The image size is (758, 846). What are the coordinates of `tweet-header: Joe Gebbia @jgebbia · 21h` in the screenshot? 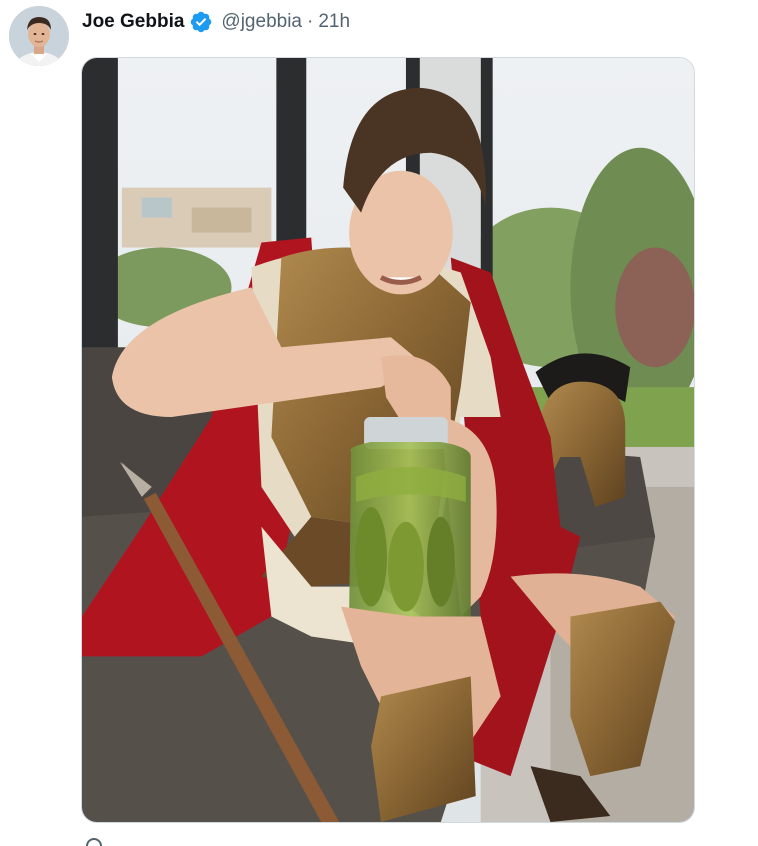 It's located at (216, 22).